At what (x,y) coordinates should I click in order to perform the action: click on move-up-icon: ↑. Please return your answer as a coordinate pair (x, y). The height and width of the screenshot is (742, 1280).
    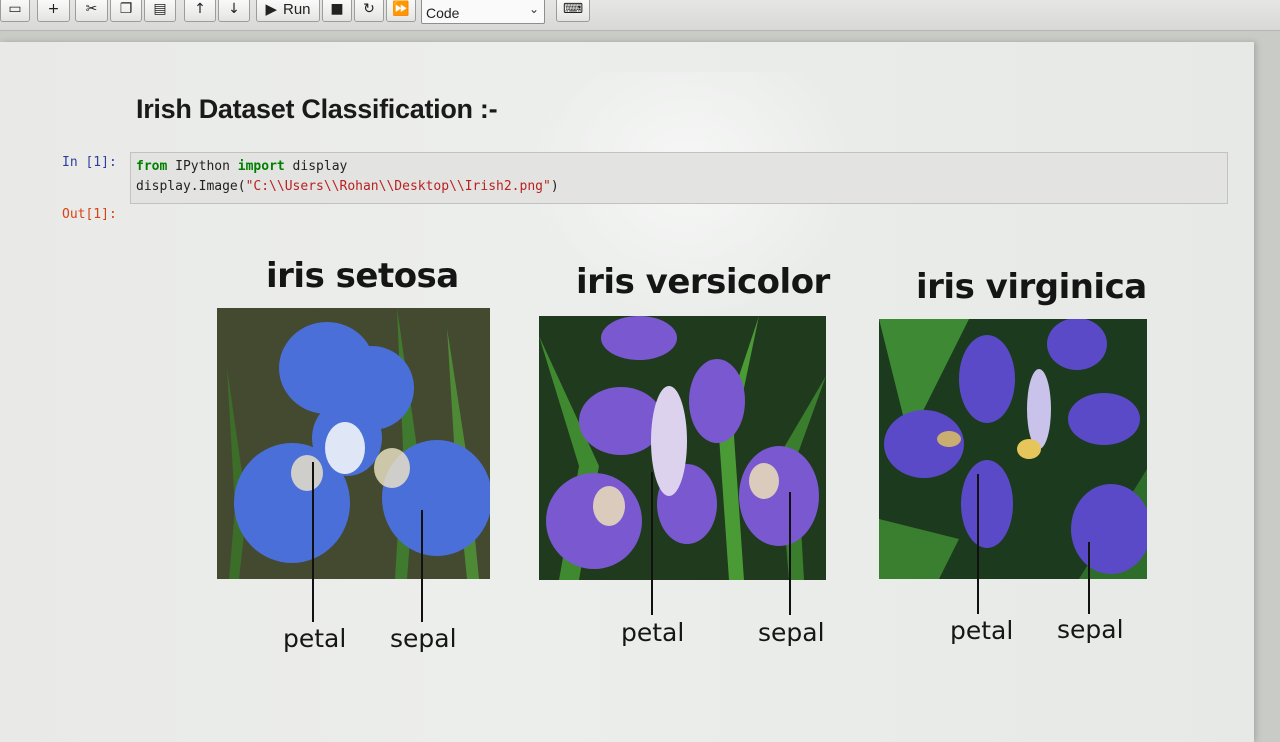
    Looking at the image, I should click on (200, 9).